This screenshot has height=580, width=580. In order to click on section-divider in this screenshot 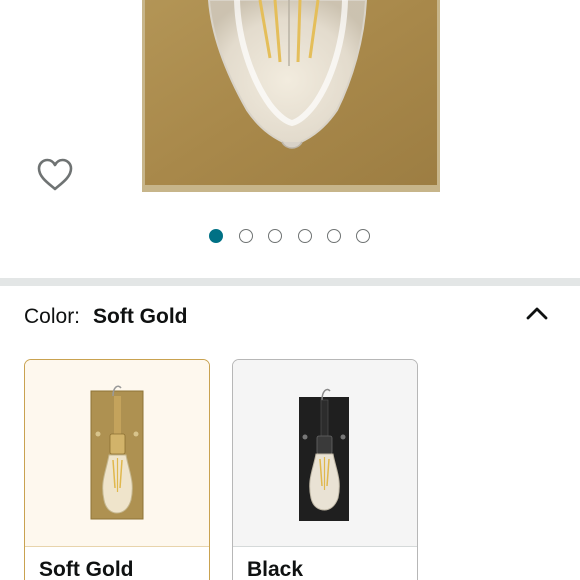, I will do `click(290, 282)`.